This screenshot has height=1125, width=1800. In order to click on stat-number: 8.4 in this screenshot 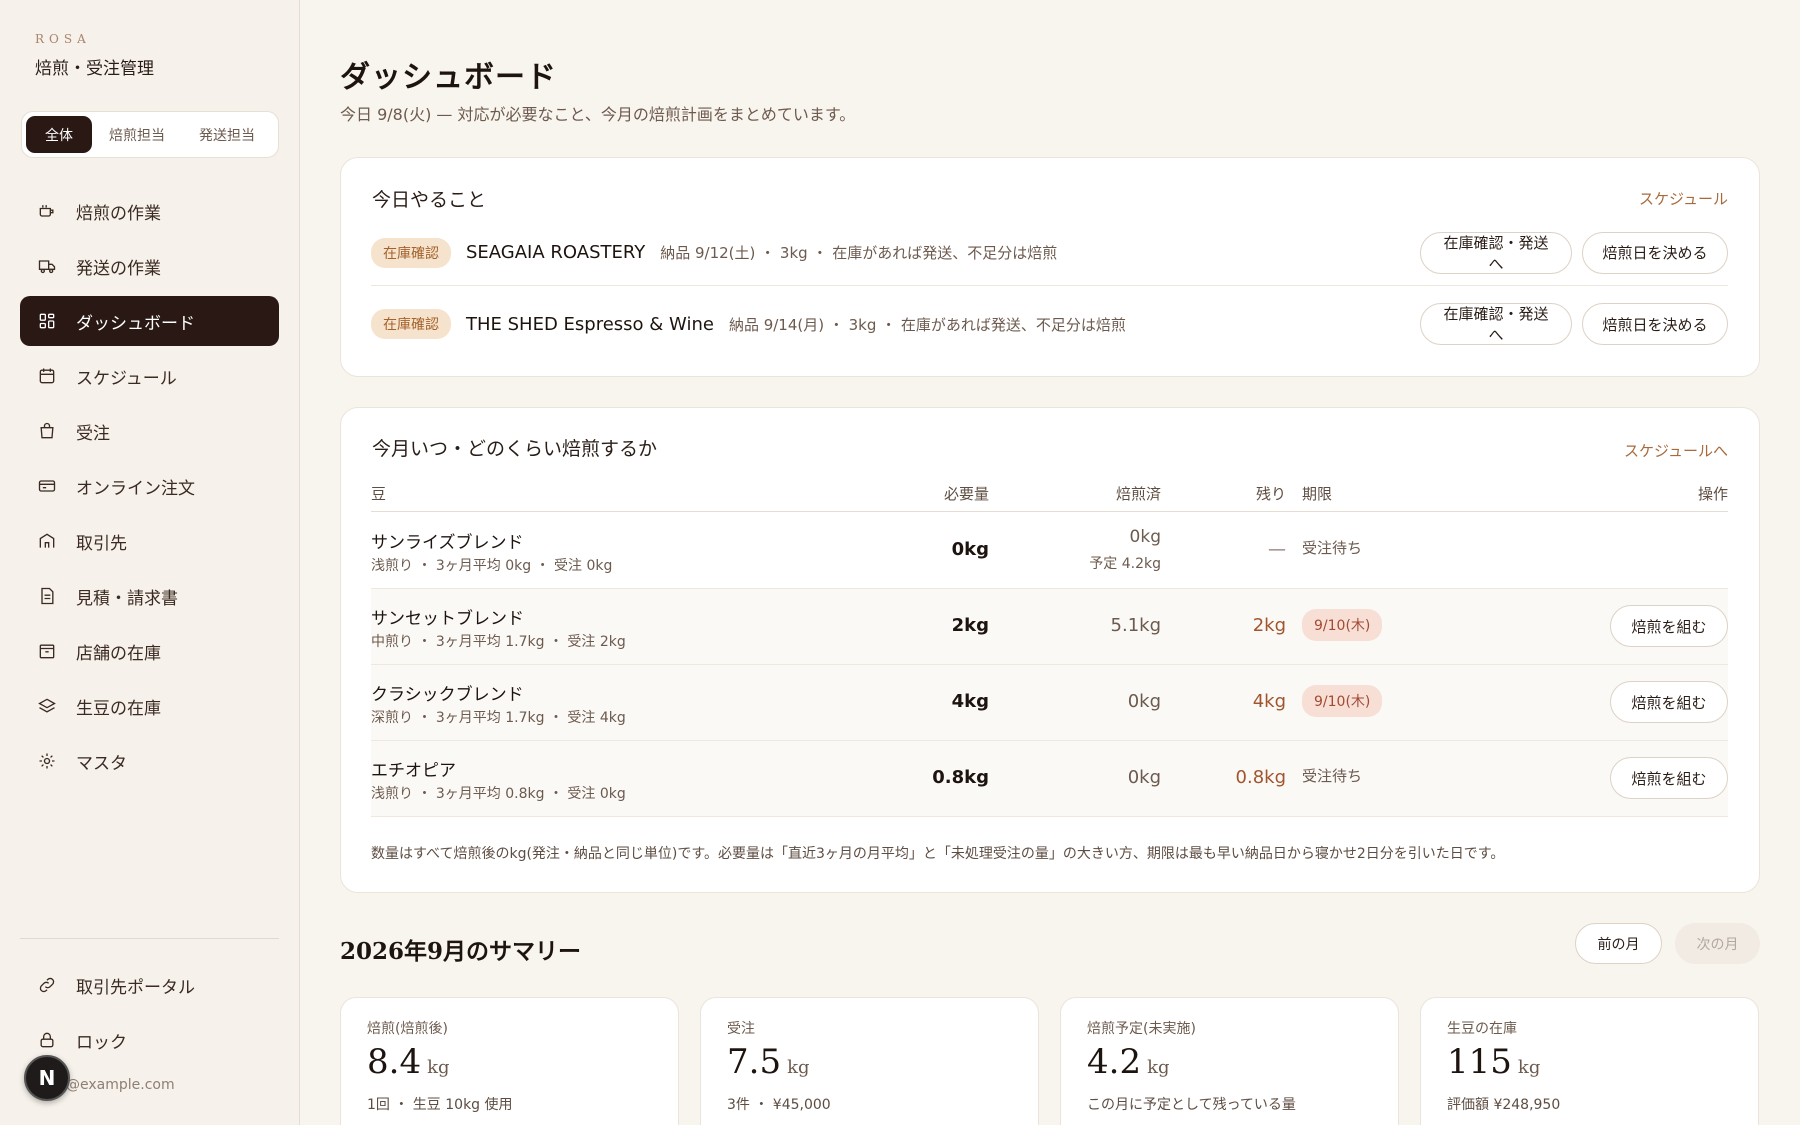, I will do `click(394, 1062)`.